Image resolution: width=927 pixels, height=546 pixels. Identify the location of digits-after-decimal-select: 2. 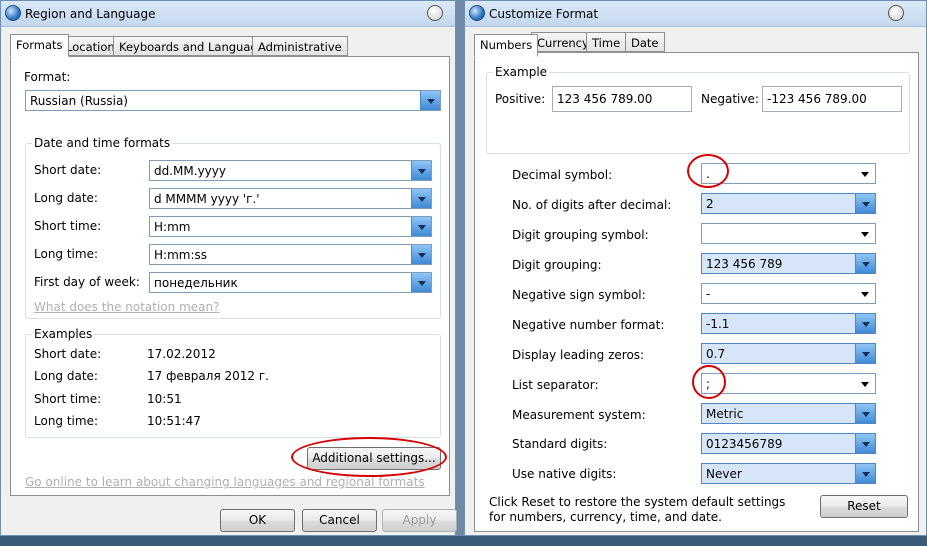
(788, 203).